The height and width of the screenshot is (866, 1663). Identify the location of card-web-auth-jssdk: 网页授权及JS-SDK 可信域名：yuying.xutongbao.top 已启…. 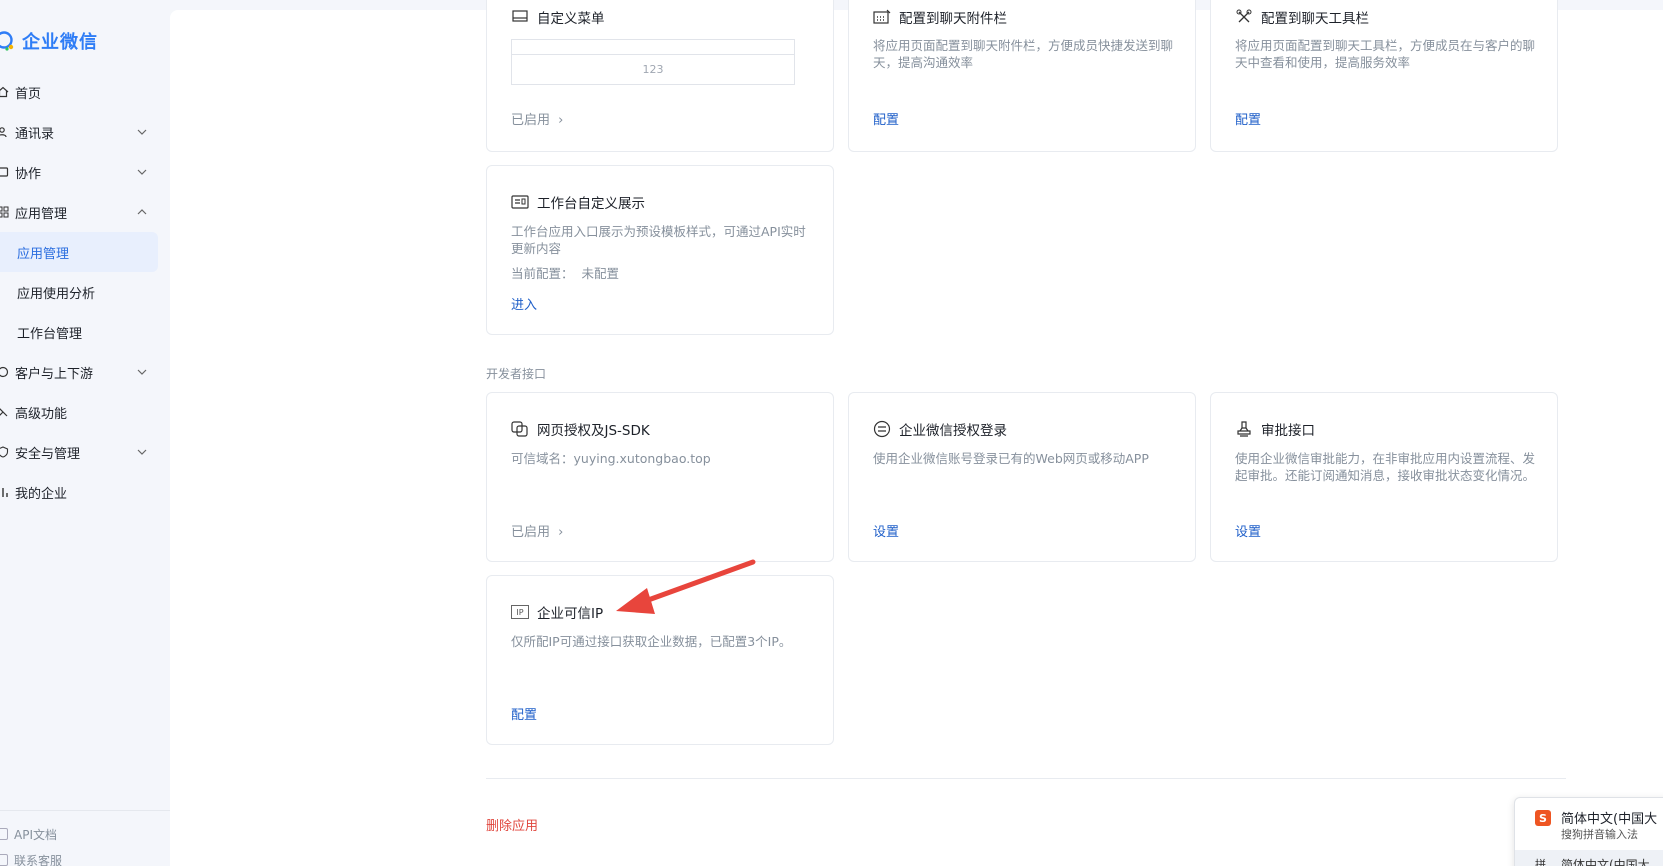
(660, 477).